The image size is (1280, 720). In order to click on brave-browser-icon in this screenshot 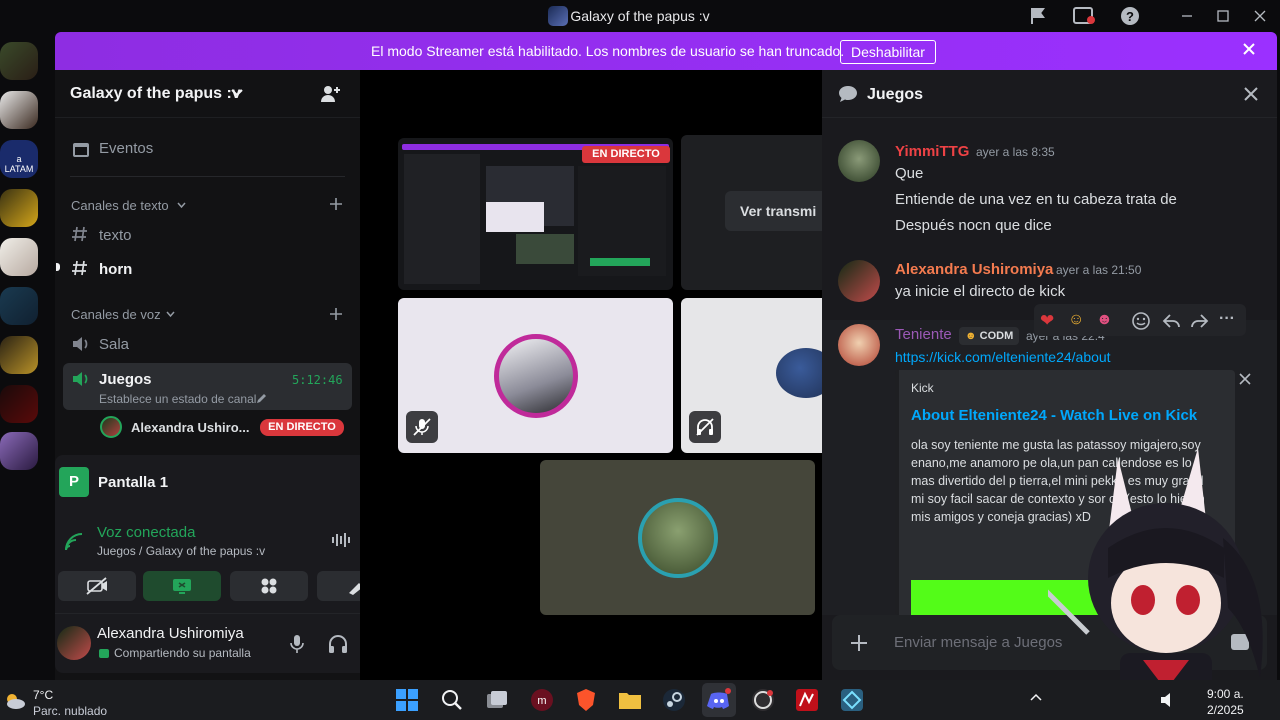, I will do `click(586, 700)`.